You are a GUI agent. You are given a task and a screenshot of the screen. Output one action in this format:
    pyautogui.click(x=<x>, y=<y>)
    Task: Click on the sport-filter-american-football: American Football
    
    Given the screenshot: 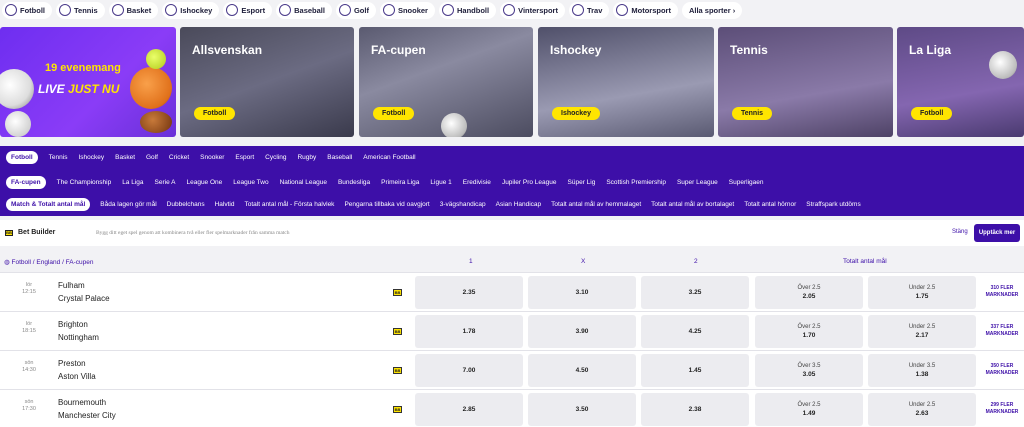 What is the action you would take?
    pyautogui.click(x=389, y=157)
    